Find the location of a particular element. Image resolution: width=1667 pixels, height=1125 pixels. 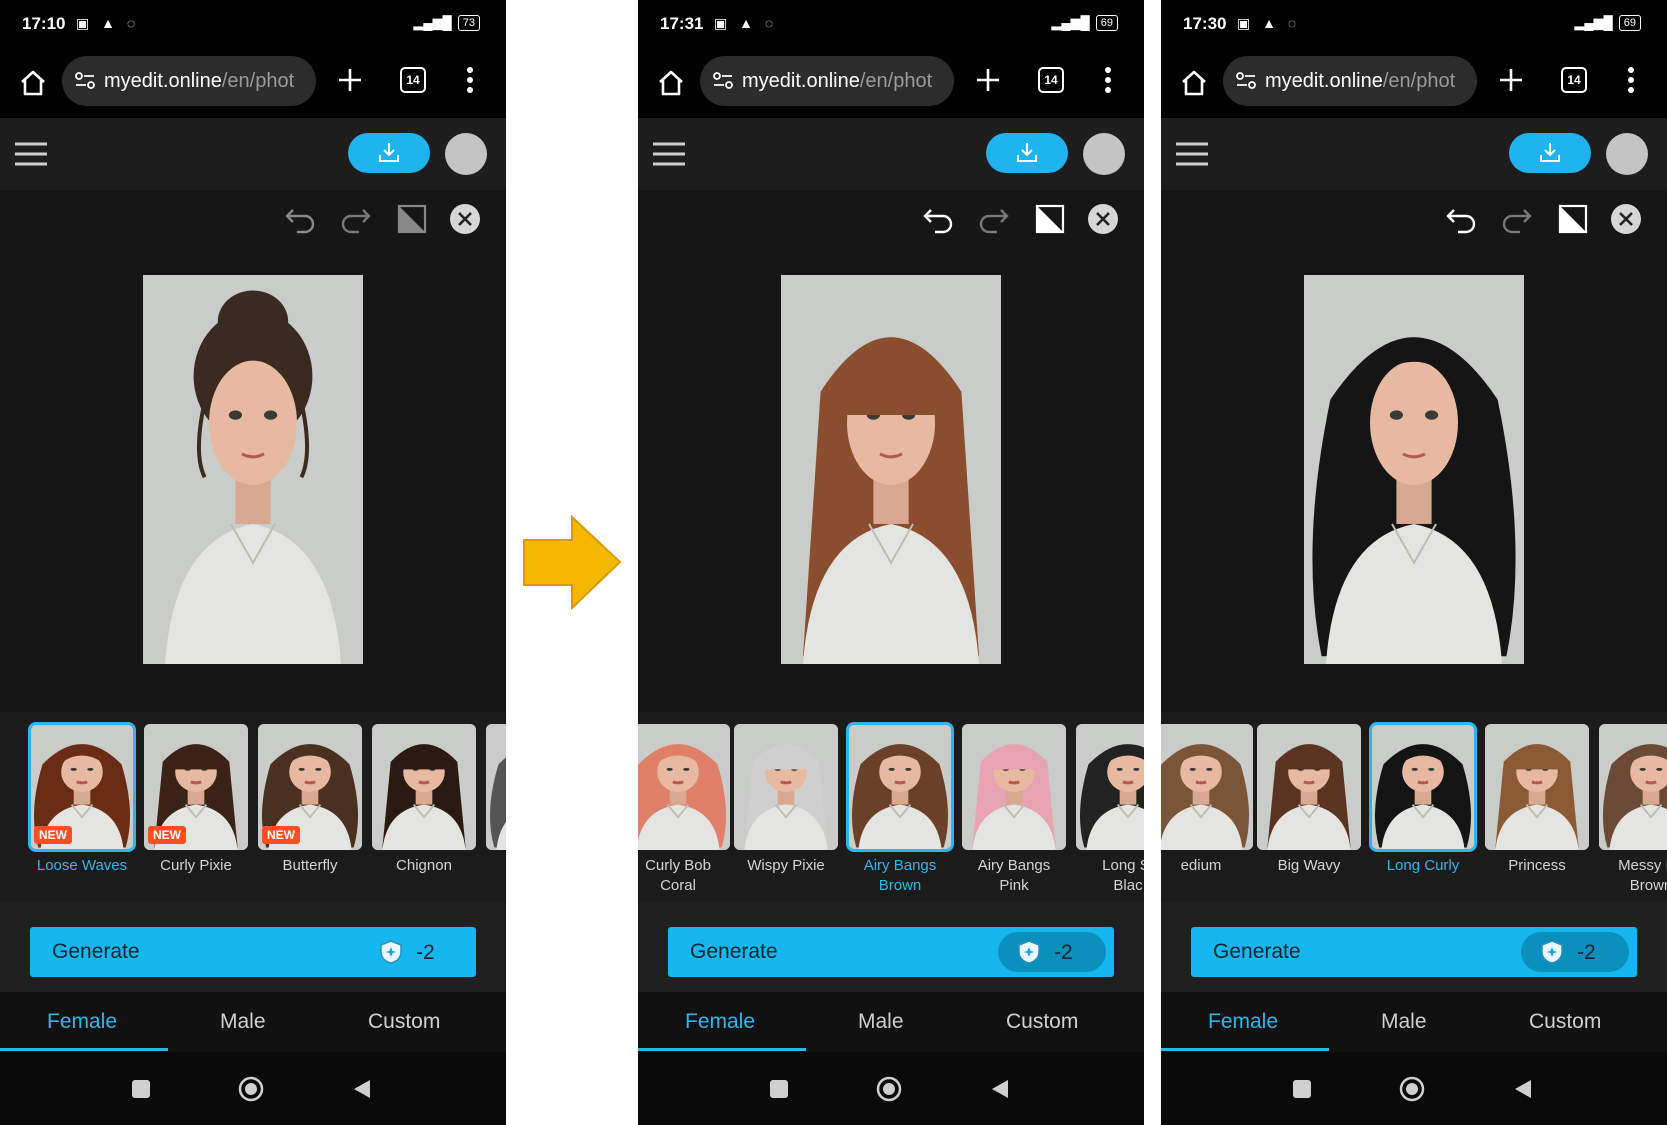

hairstyle-item: NEW Curly Pixie is located at coordinates (196, 800).